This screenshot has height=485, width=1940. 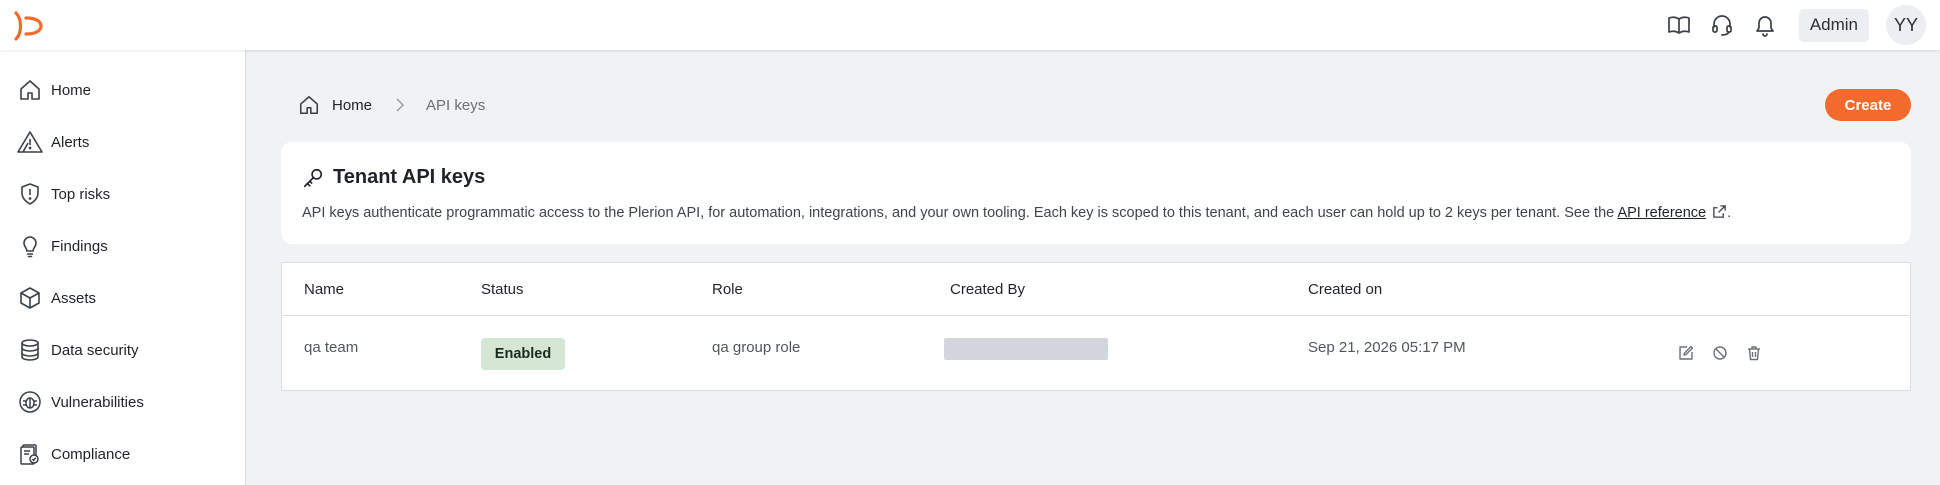 What do you see at coordinates (502, 289) in the screenshot?
I see `column-header-status: Status` at bounding box center [502, 289].